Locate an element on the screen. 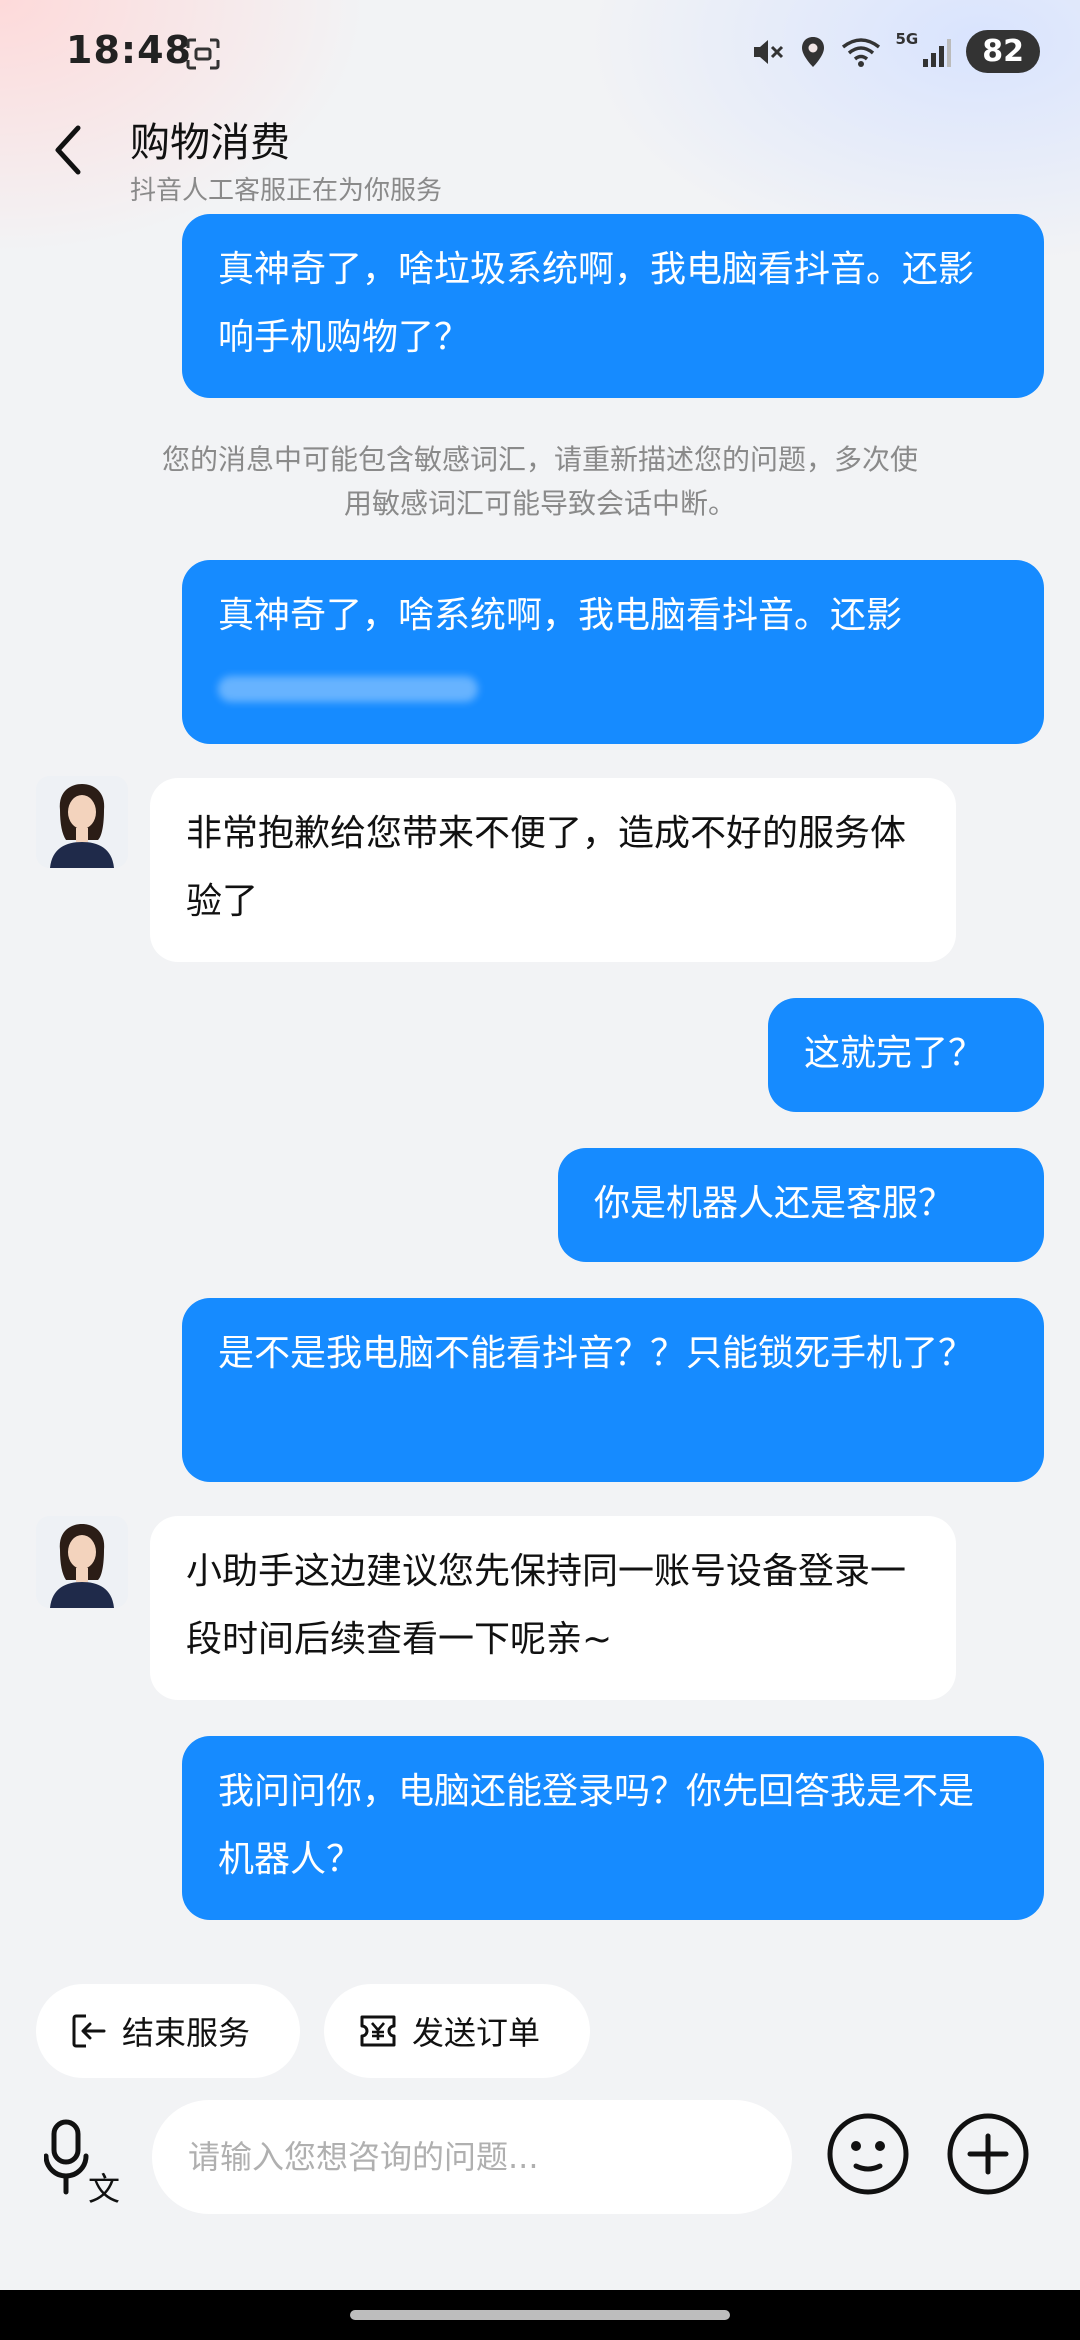 This screenshot has width=1080, height=2340. end-service-button: 结束服务 is located at coordinates (168, 2031).